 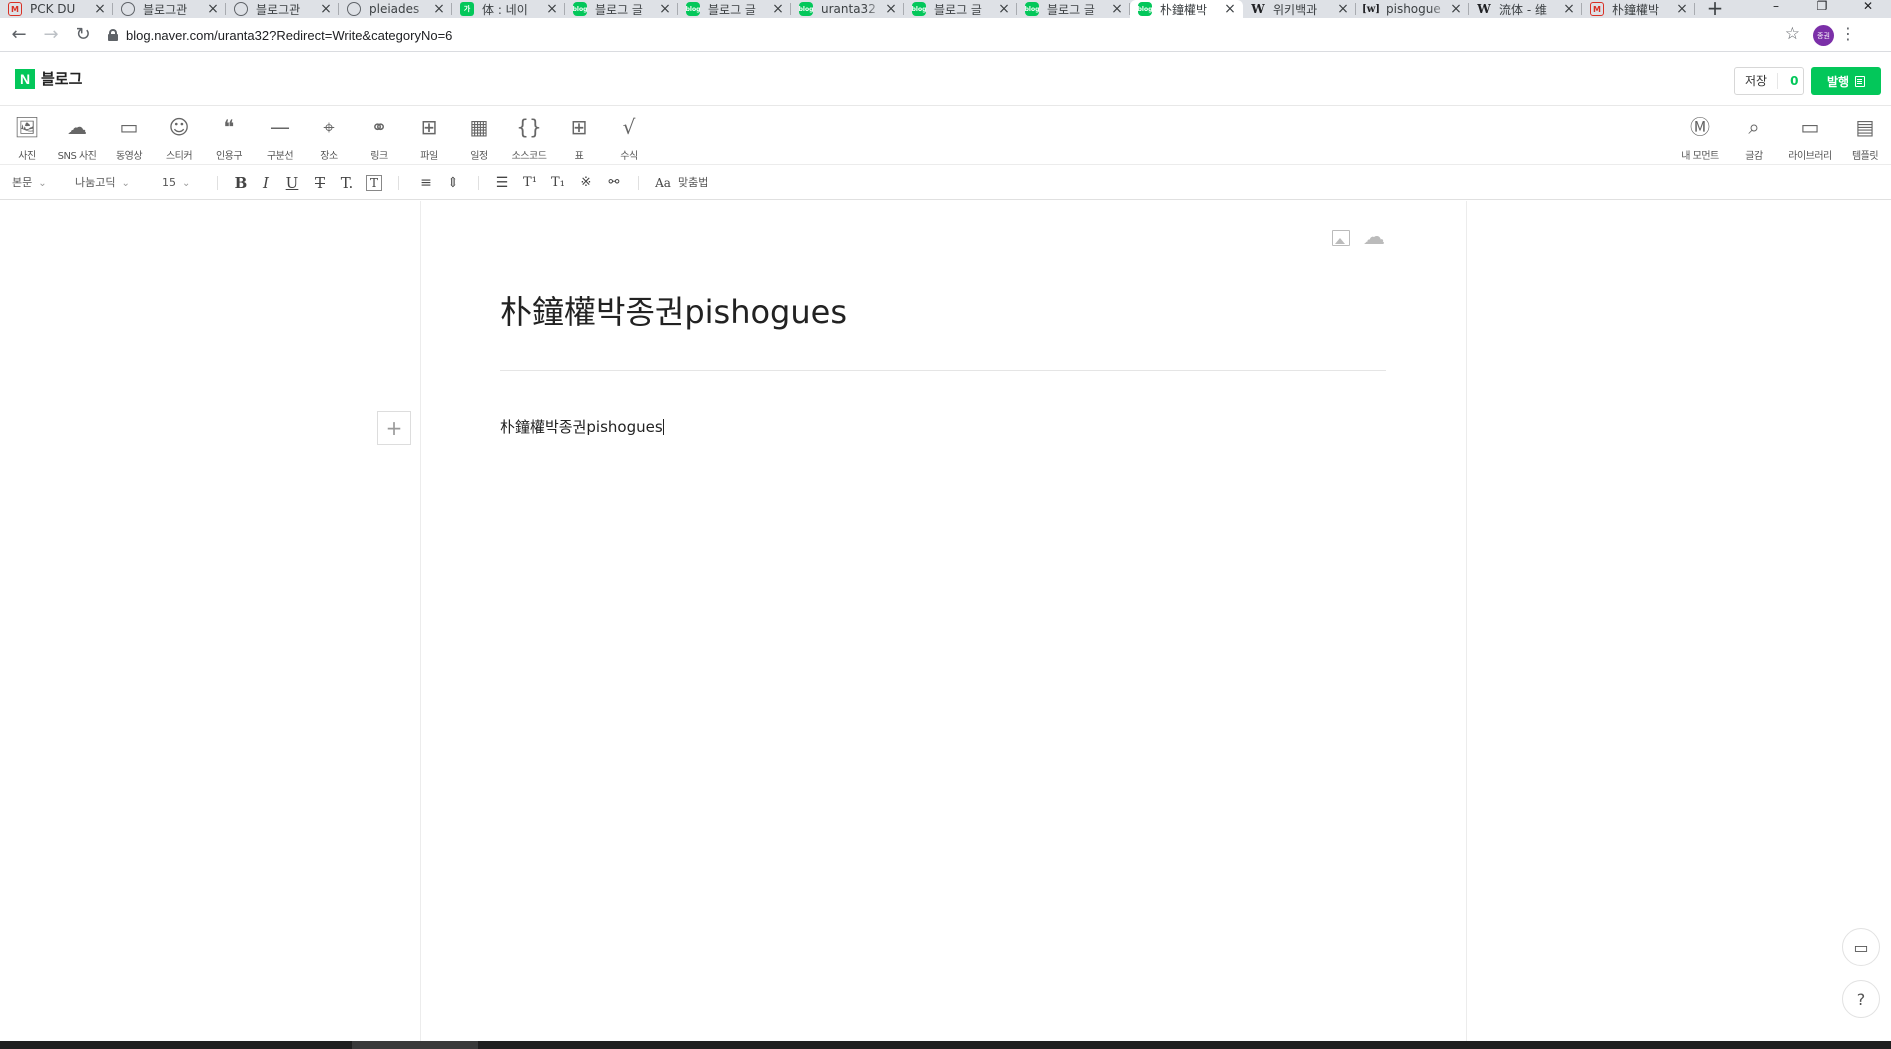 What do you see at coordinates (102, 183) in the screenshot?
I see `font-family-select: 나눔고딕` at bounding box center [102, 183].